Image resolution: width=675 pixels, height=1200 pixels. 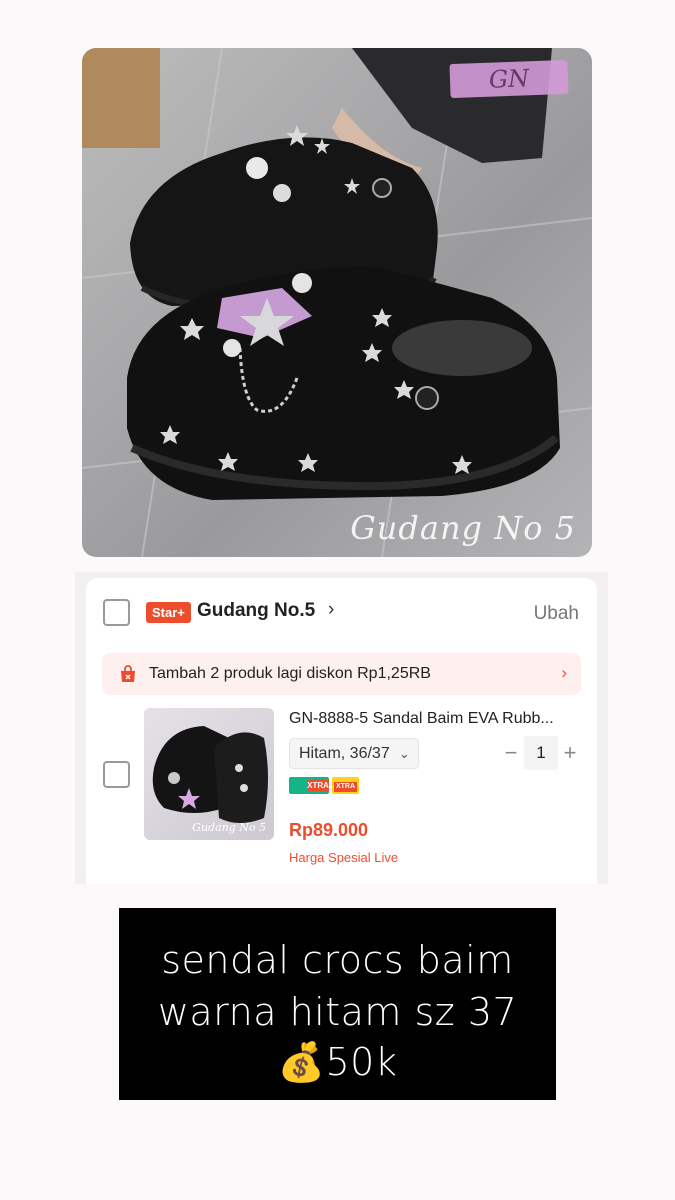 I want to click on product-checkbox, so click(x=116, y=774).